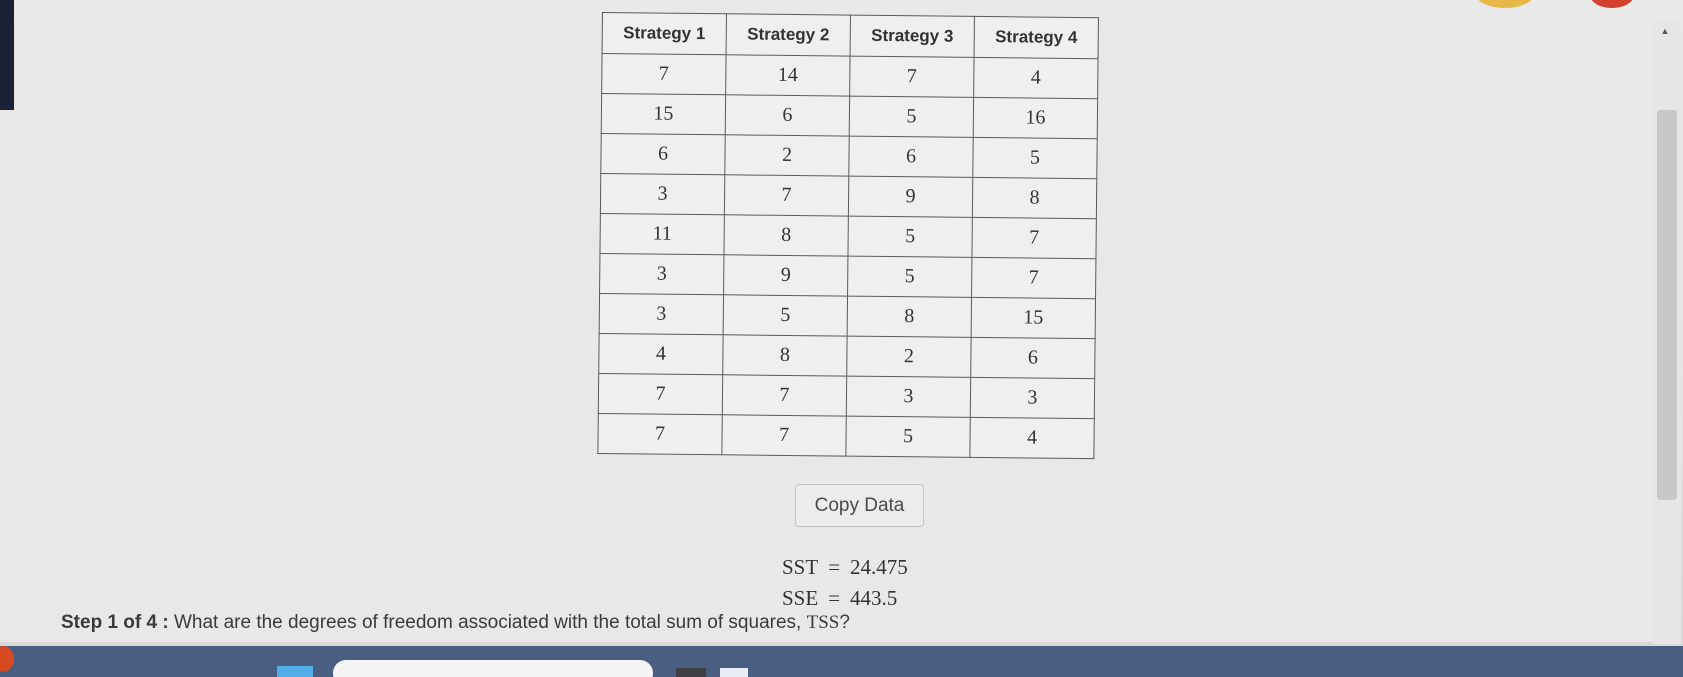 This screenshot has height=677, width=1683. I want to click on table-row: 3798, so click(848, 196).